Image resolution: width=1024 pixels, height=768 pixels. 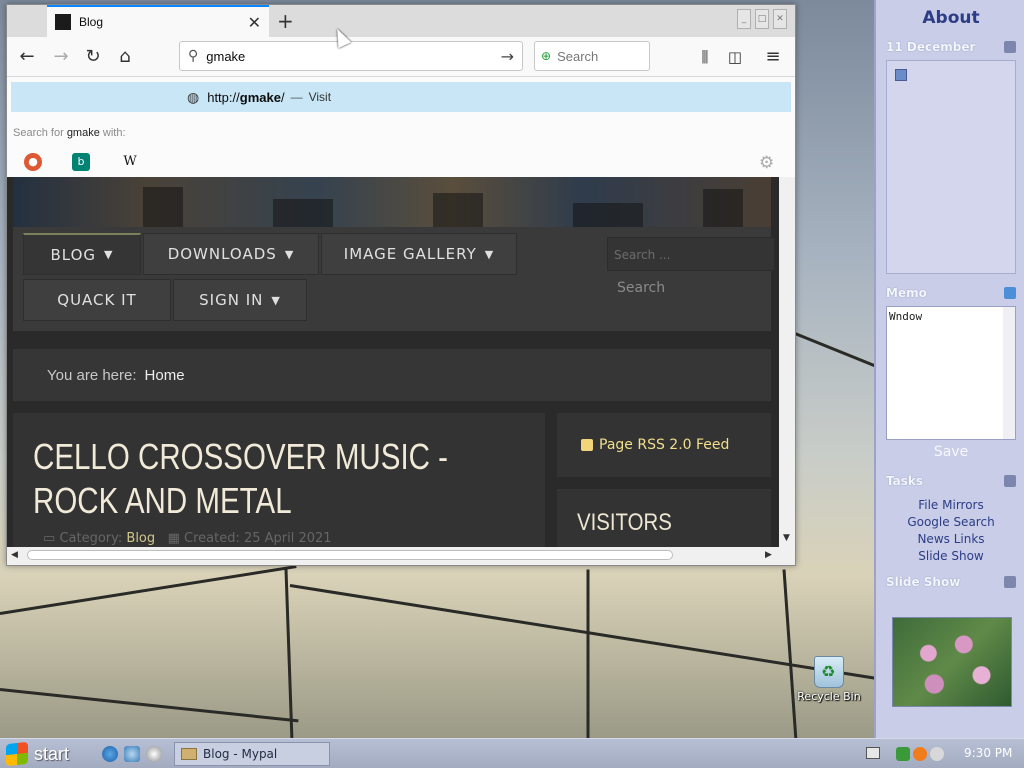 I want to click on calendar-date: 11 December, so click(x=931, y=47).